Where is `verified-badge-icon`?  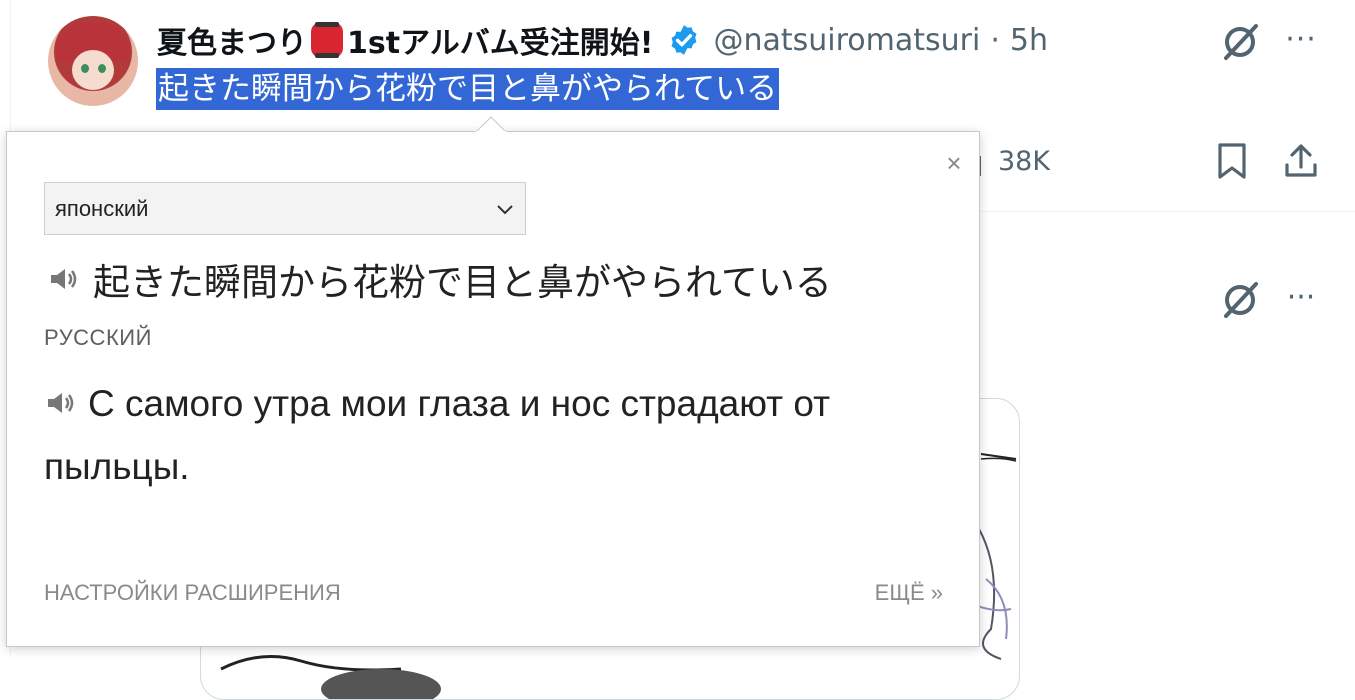 verified-badge-icon is located at coordinates (684, 40).